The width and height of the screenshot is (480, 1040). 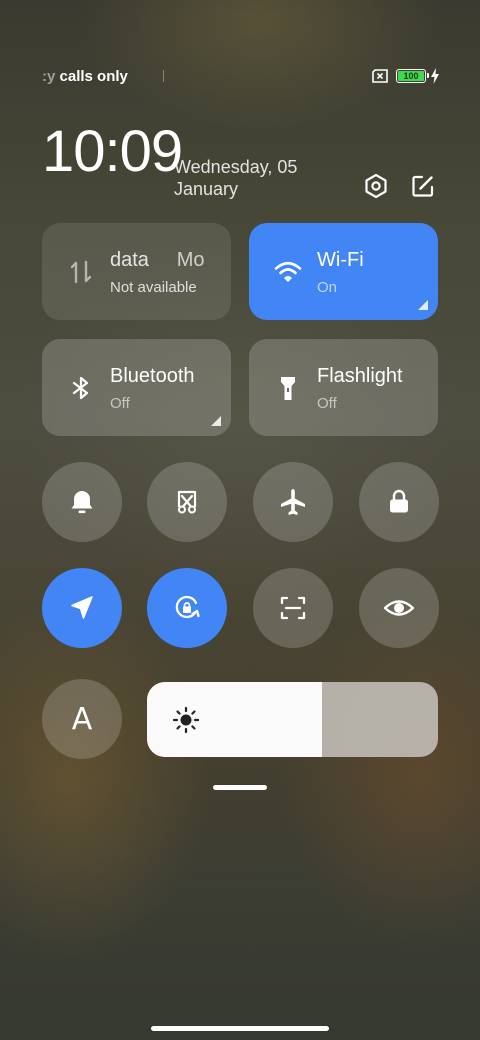 What do you see at coordinates (206, 189) in the screenshot?
I see `date-line-2: January` at bounding box center [206, 189].